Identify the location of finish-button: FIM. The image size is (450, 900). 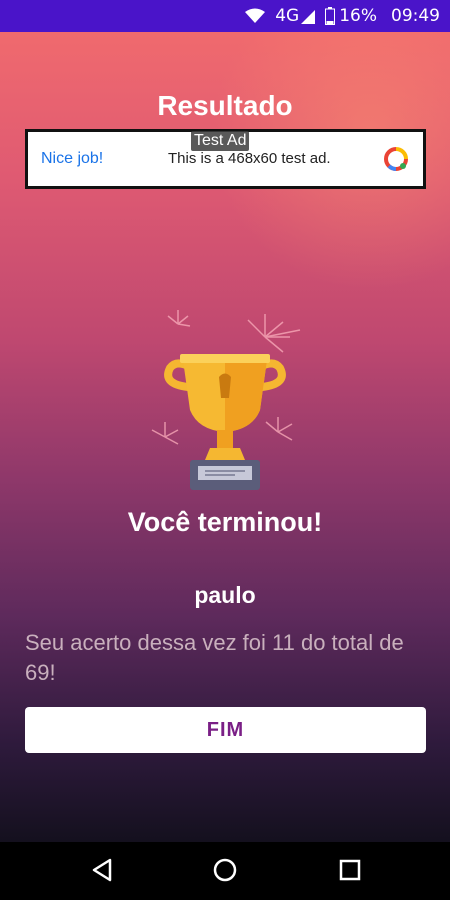
(225, 730).